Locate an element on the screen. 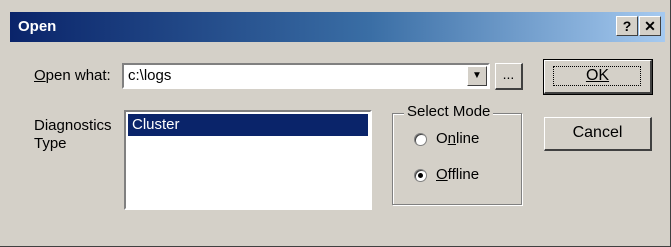 The height and width of the screenshot is (247, 671). focus-rectangle is located at coordinates (597, 76).